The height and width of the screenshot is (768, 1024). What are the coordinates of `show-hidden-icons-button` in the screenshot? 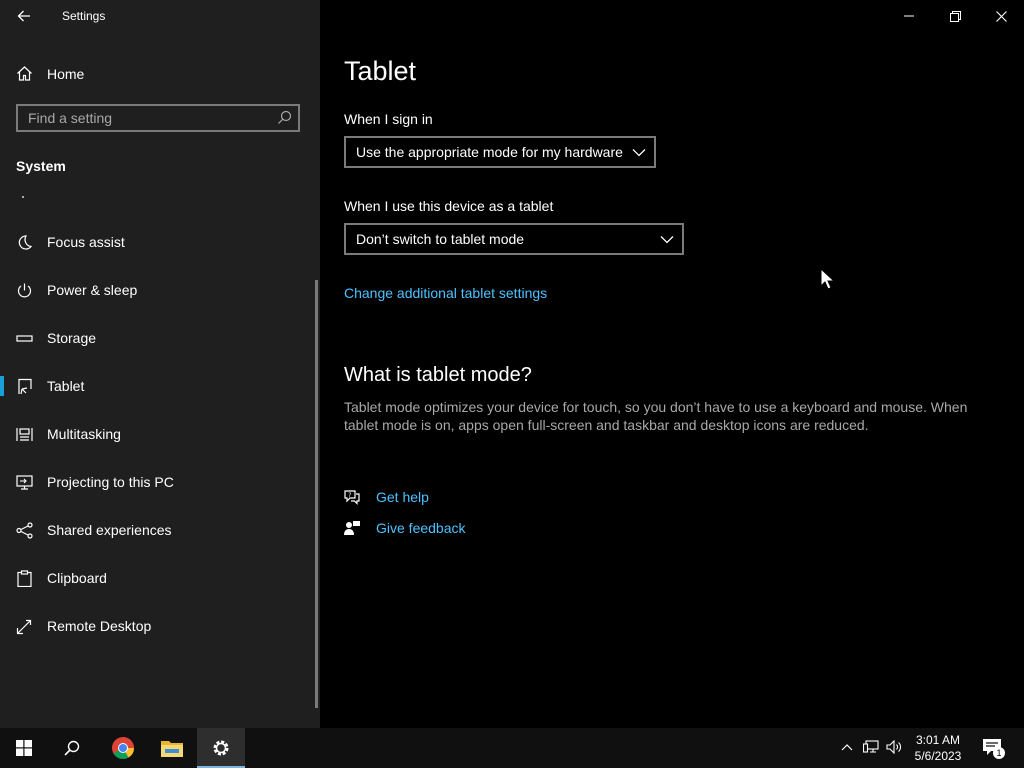 It's located at (847, 747).